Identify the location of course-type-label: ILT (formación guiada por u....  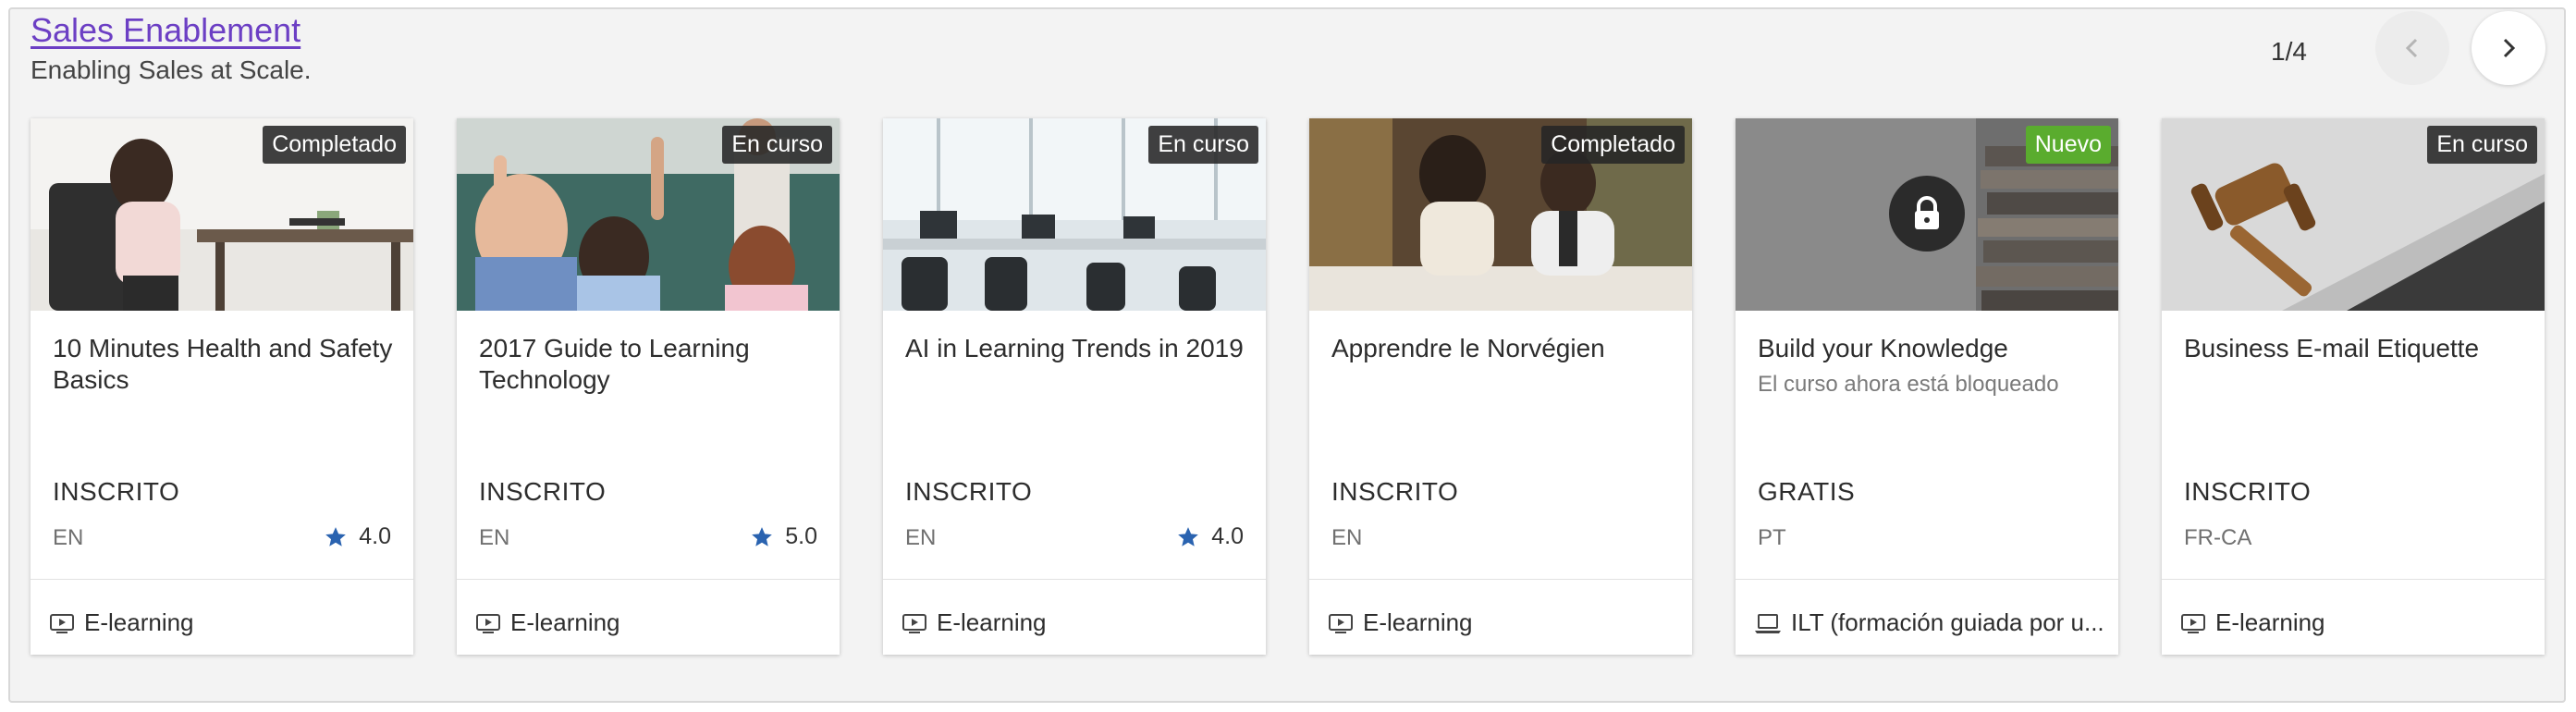
(1948, 622).